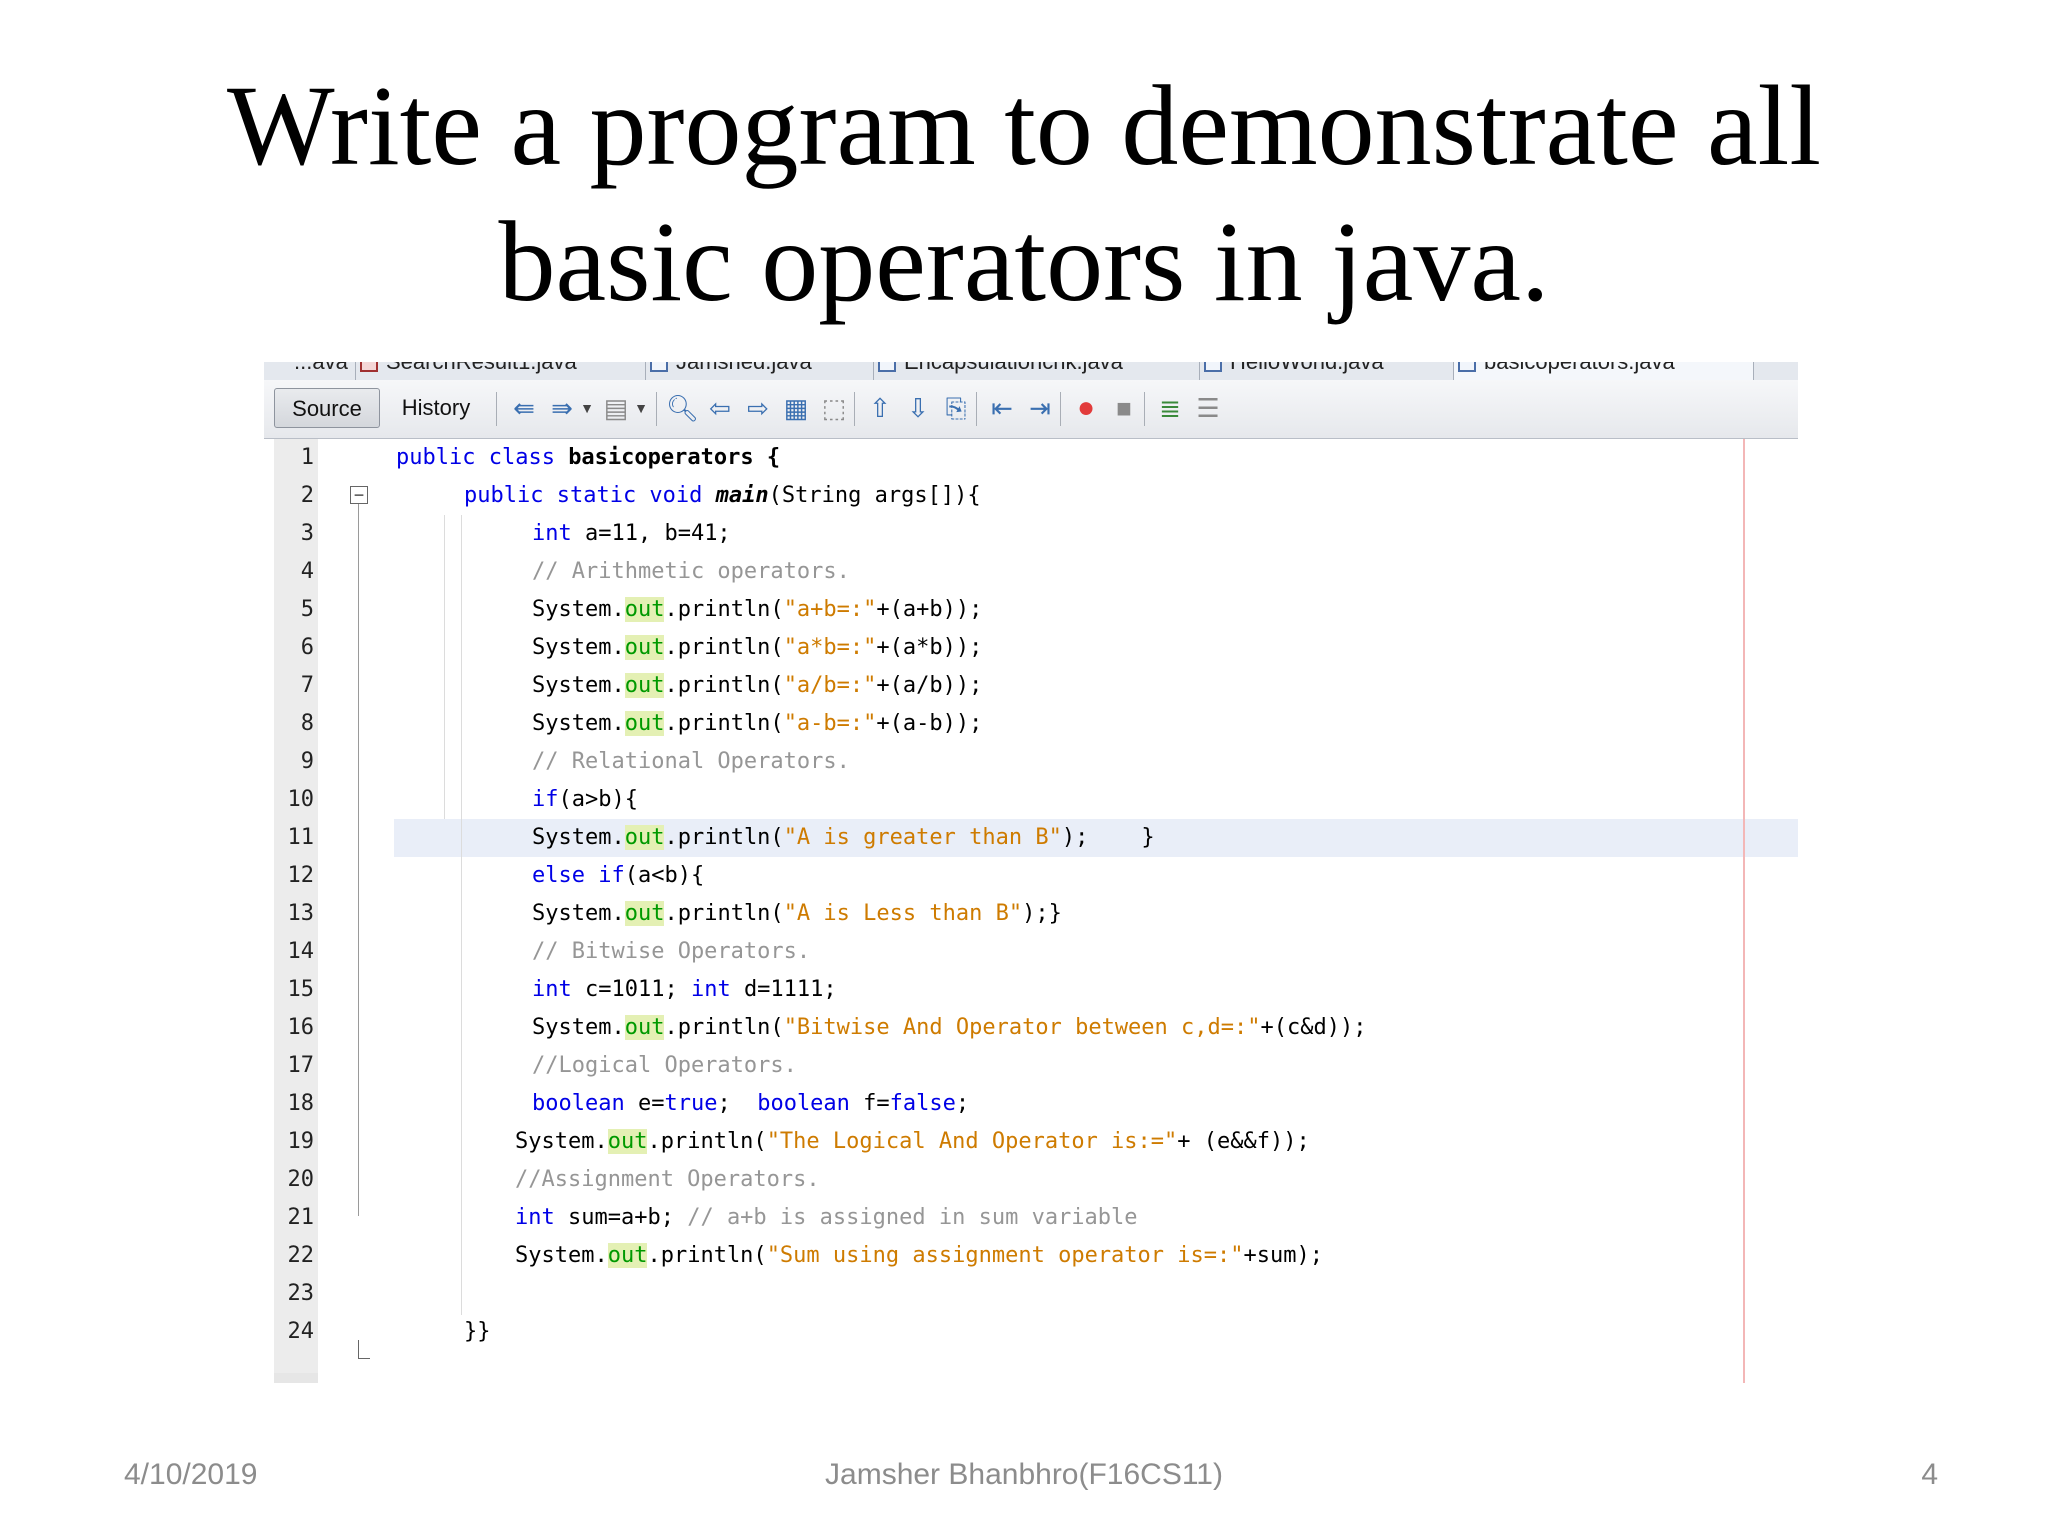  What do you see at coordinates (436, 408) in the screenshot?
I see `history-button: History` at bounding box center [436, 408].